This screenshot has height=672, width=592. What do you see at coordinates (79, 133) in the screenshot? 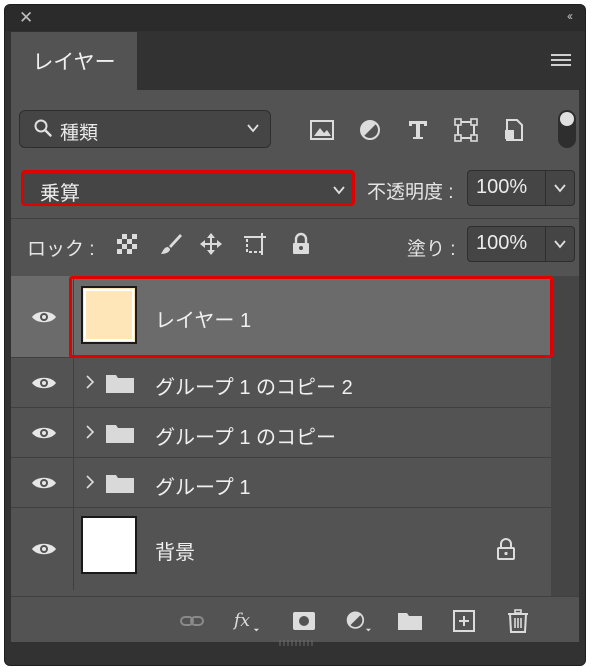
I see `filter-kind-label: 種類` at bounding box center [79, 133].